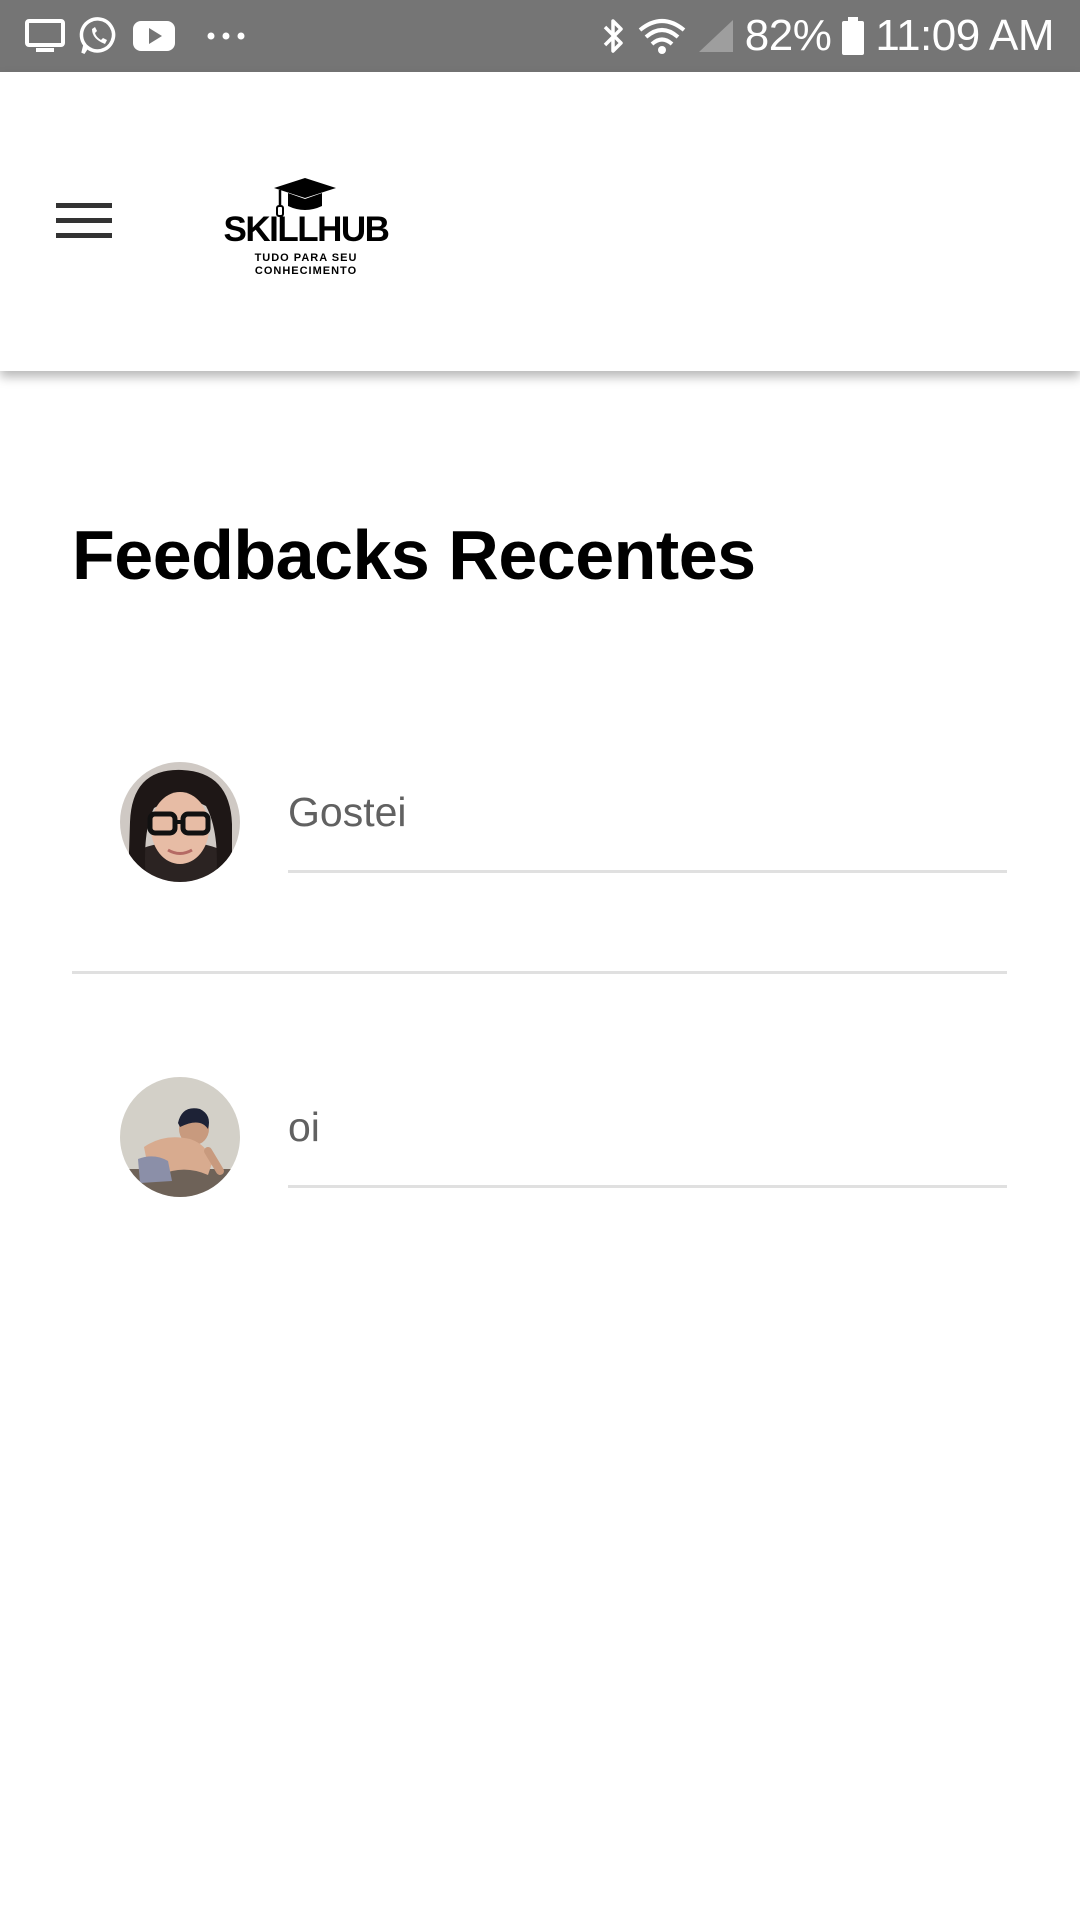 The image size is (1080, 1920). What do you see at coordinates (964, 35) in the screenshot?
I see `clock: 11:09 AM` at bounding box center [964, 35].